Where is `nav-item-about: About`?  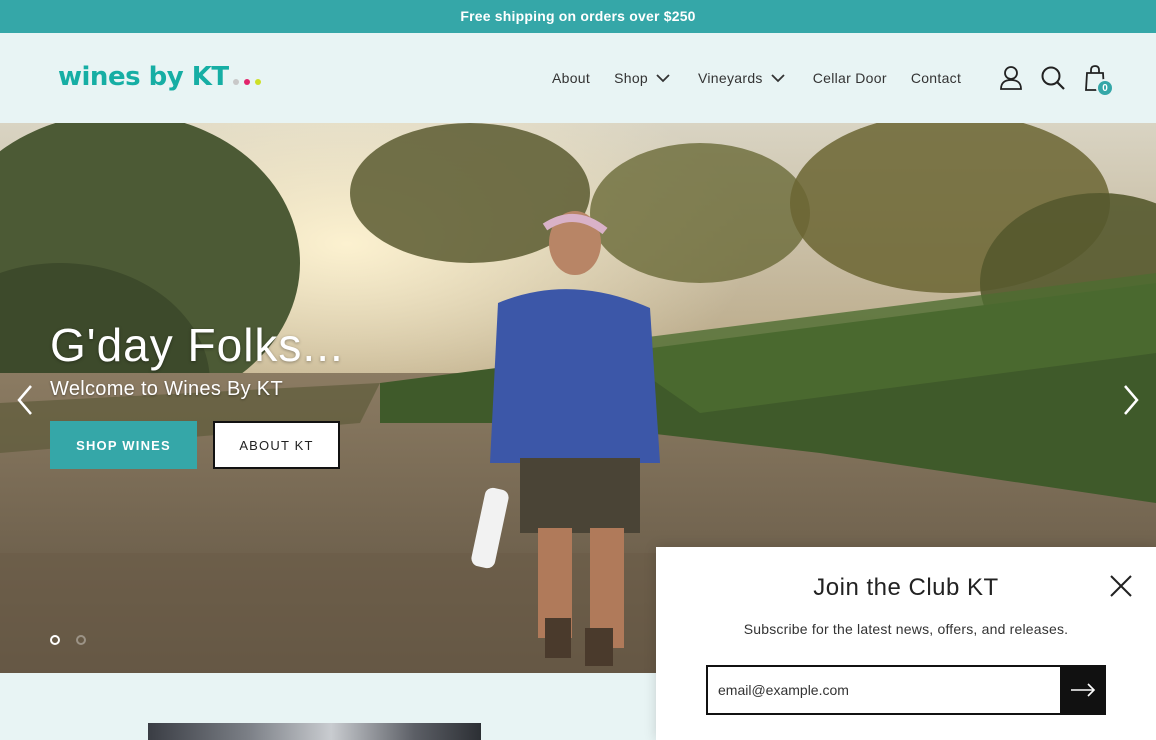 nav-item-about: About is located at coordinates (571, 78).